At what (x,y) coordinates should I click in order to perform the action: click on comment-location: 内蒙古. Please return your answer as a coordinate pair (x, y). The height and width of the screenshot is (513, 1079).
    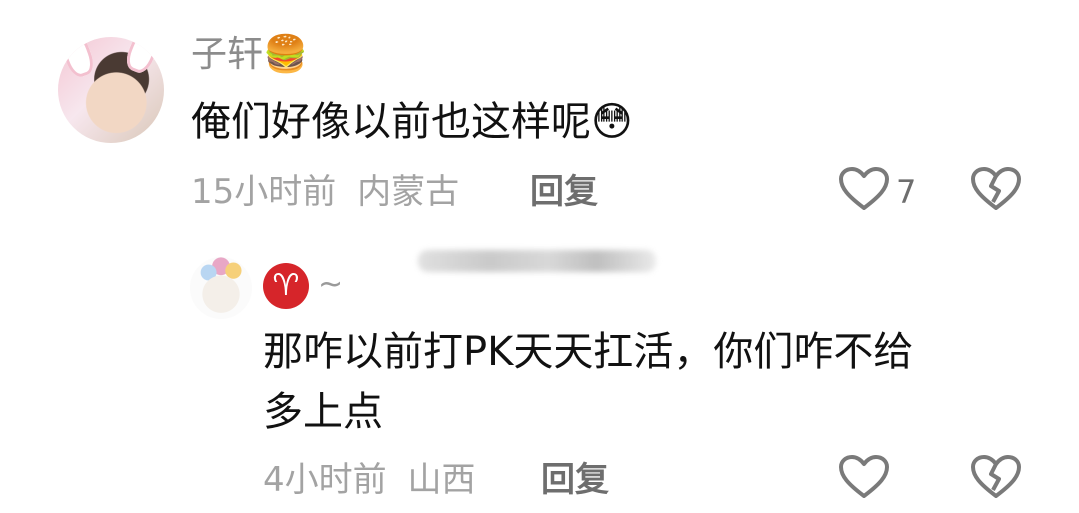
    Looking at the image, I should click on (408, 192).